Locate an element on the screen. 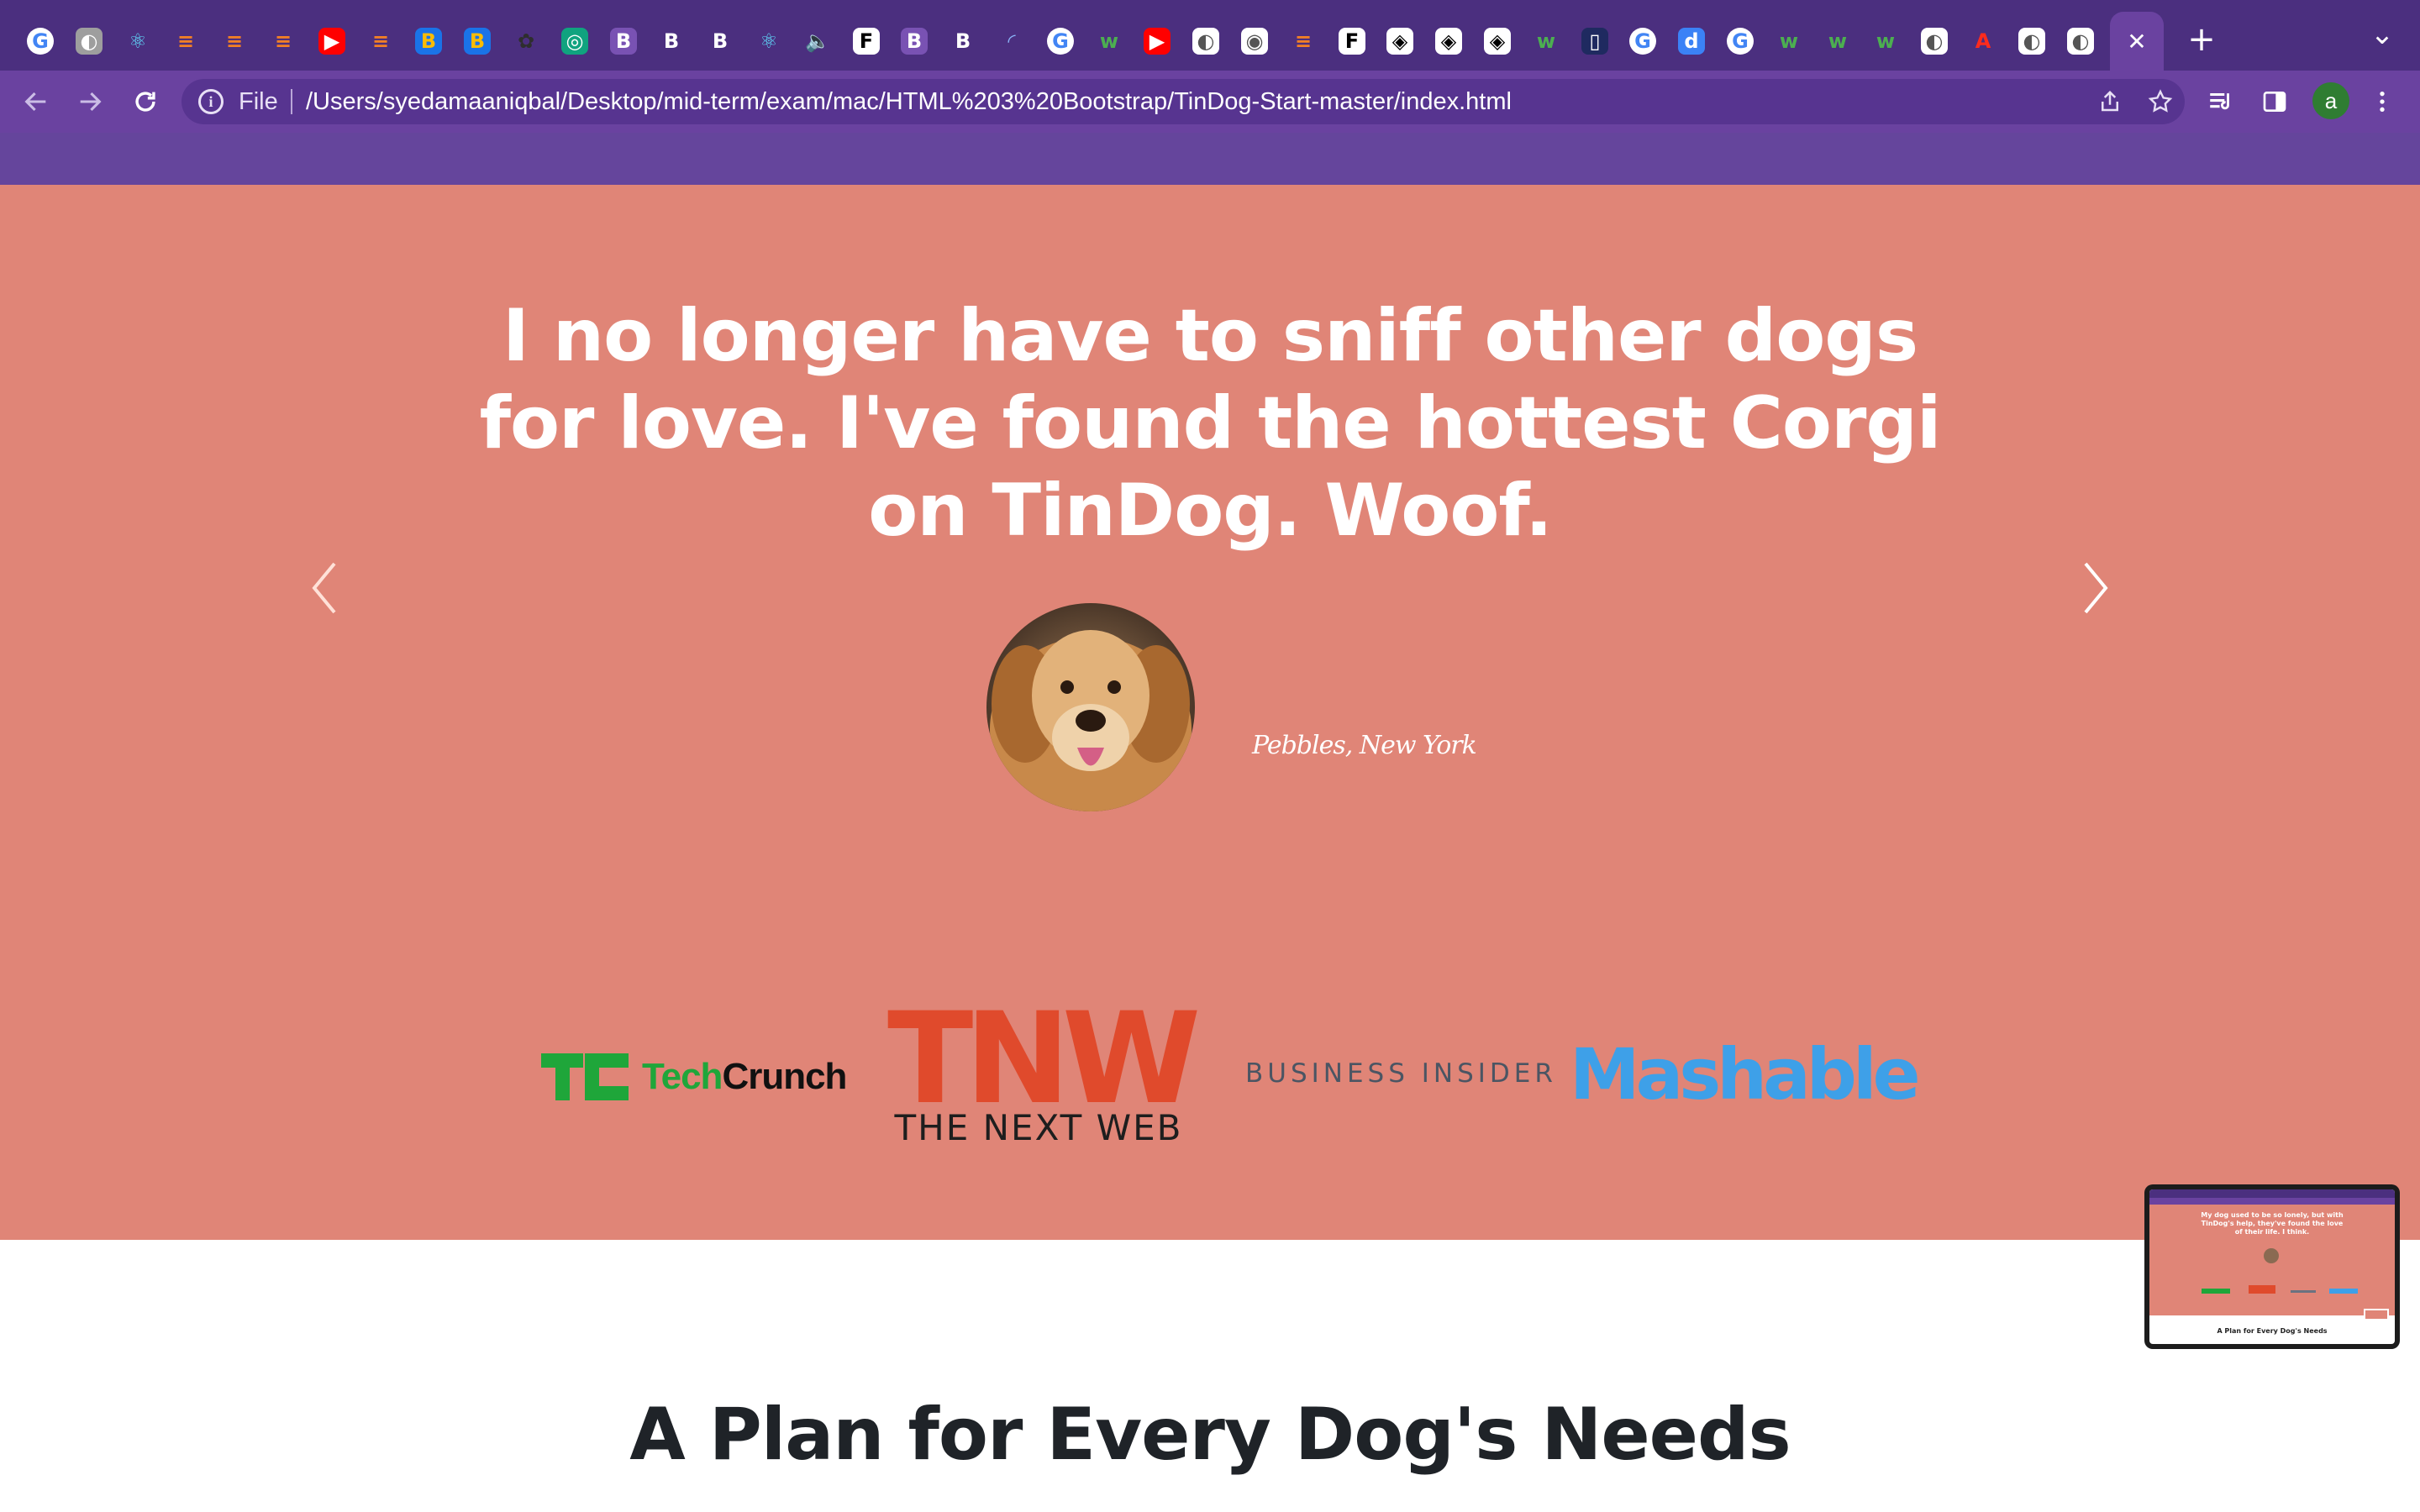 The width and height of the screenshot is (2420, 1512). site-navbar is located at coordinates (1210, 159).